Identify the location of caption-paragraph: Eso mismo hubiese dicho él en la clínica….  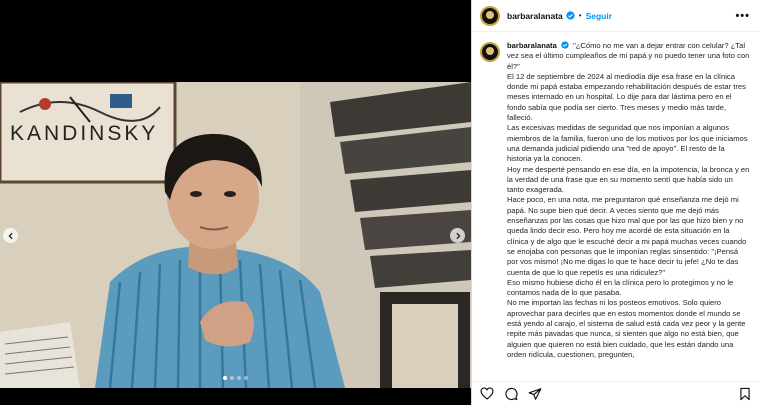
(620, 287).